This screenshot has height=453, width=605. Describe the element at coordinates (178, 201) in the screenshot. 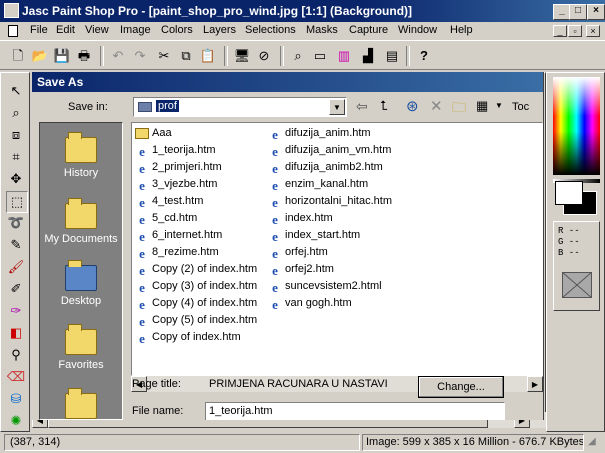

I see `file-name: 4_test.htm` at that location.